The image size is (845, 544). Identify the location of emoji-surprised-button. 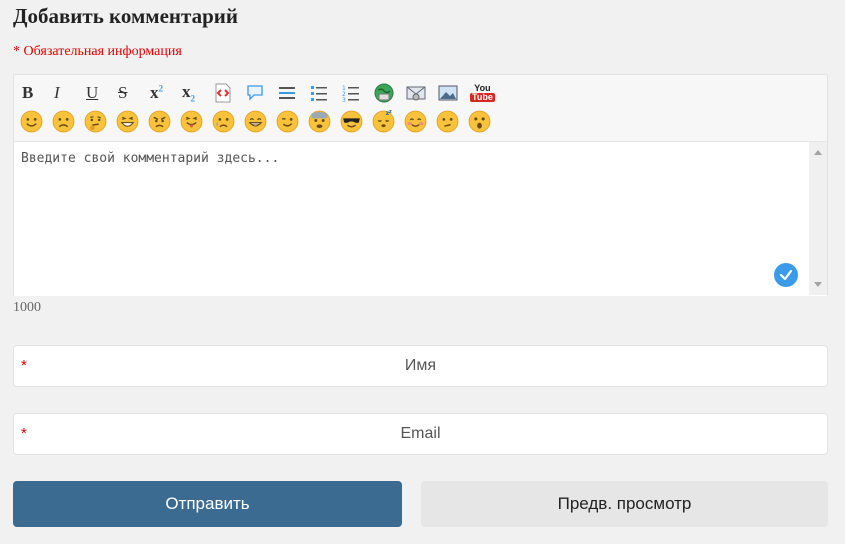
(482, 121).